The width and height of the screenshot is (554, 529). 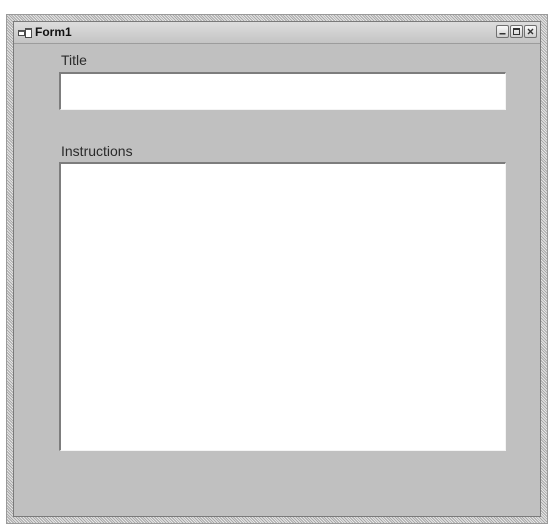 What do you see at coordinates (97, 151) in the screenshot?
I see `instructions-label: Instructions` at bounding box center [97, 151].